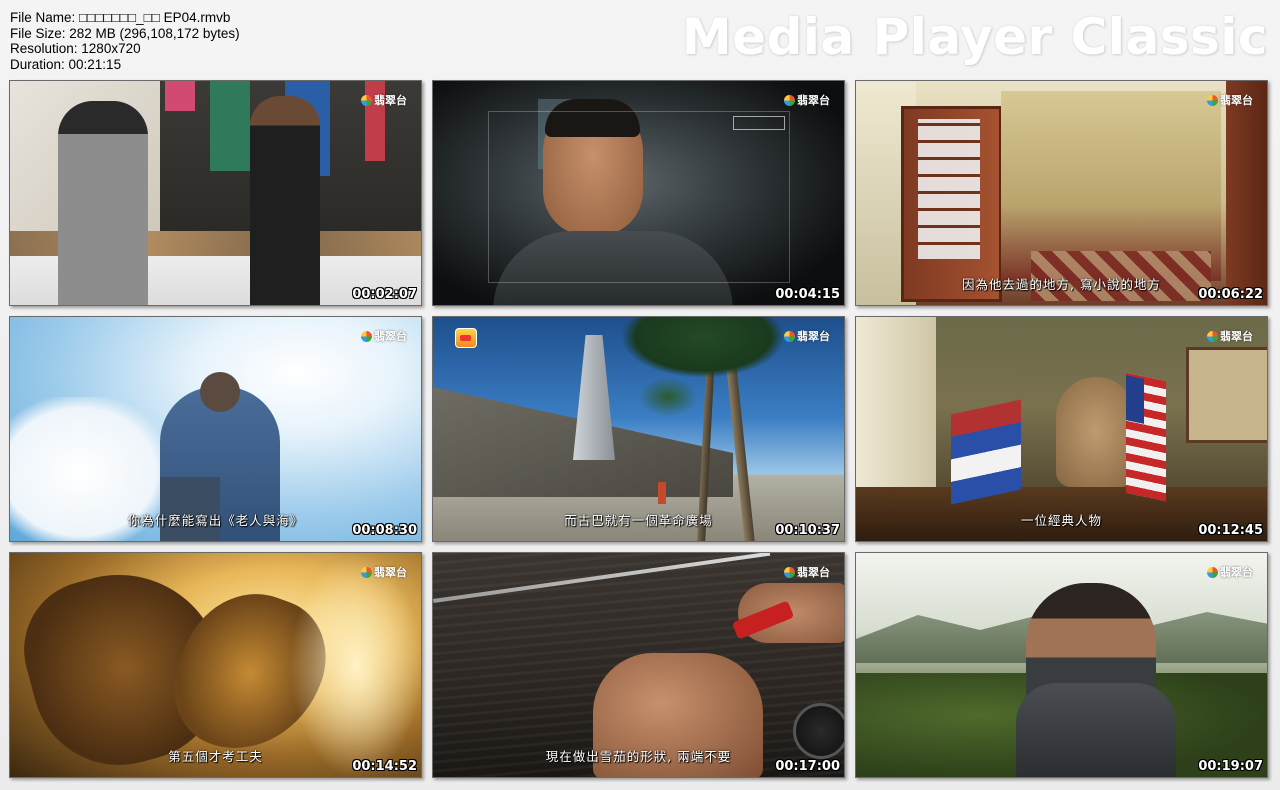 This screenshot has width=1280, height=790. Describe the element at coordinates (638, 193) in the screenshot. I see `thumbnail-2: 翡翠台 00:04:15` at that location.